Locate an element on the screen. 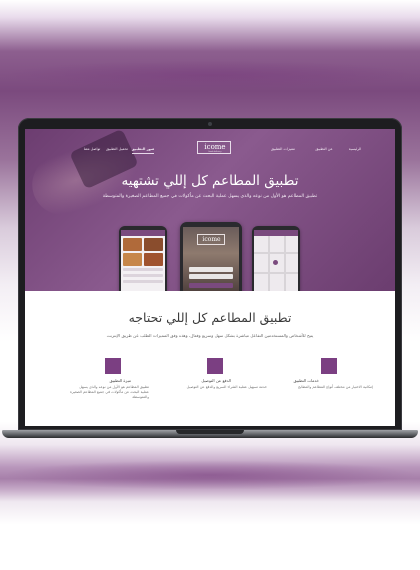 This screenshot has height=570, width=420. nav-home: الرئيسية is located at coordinates (355, 149).